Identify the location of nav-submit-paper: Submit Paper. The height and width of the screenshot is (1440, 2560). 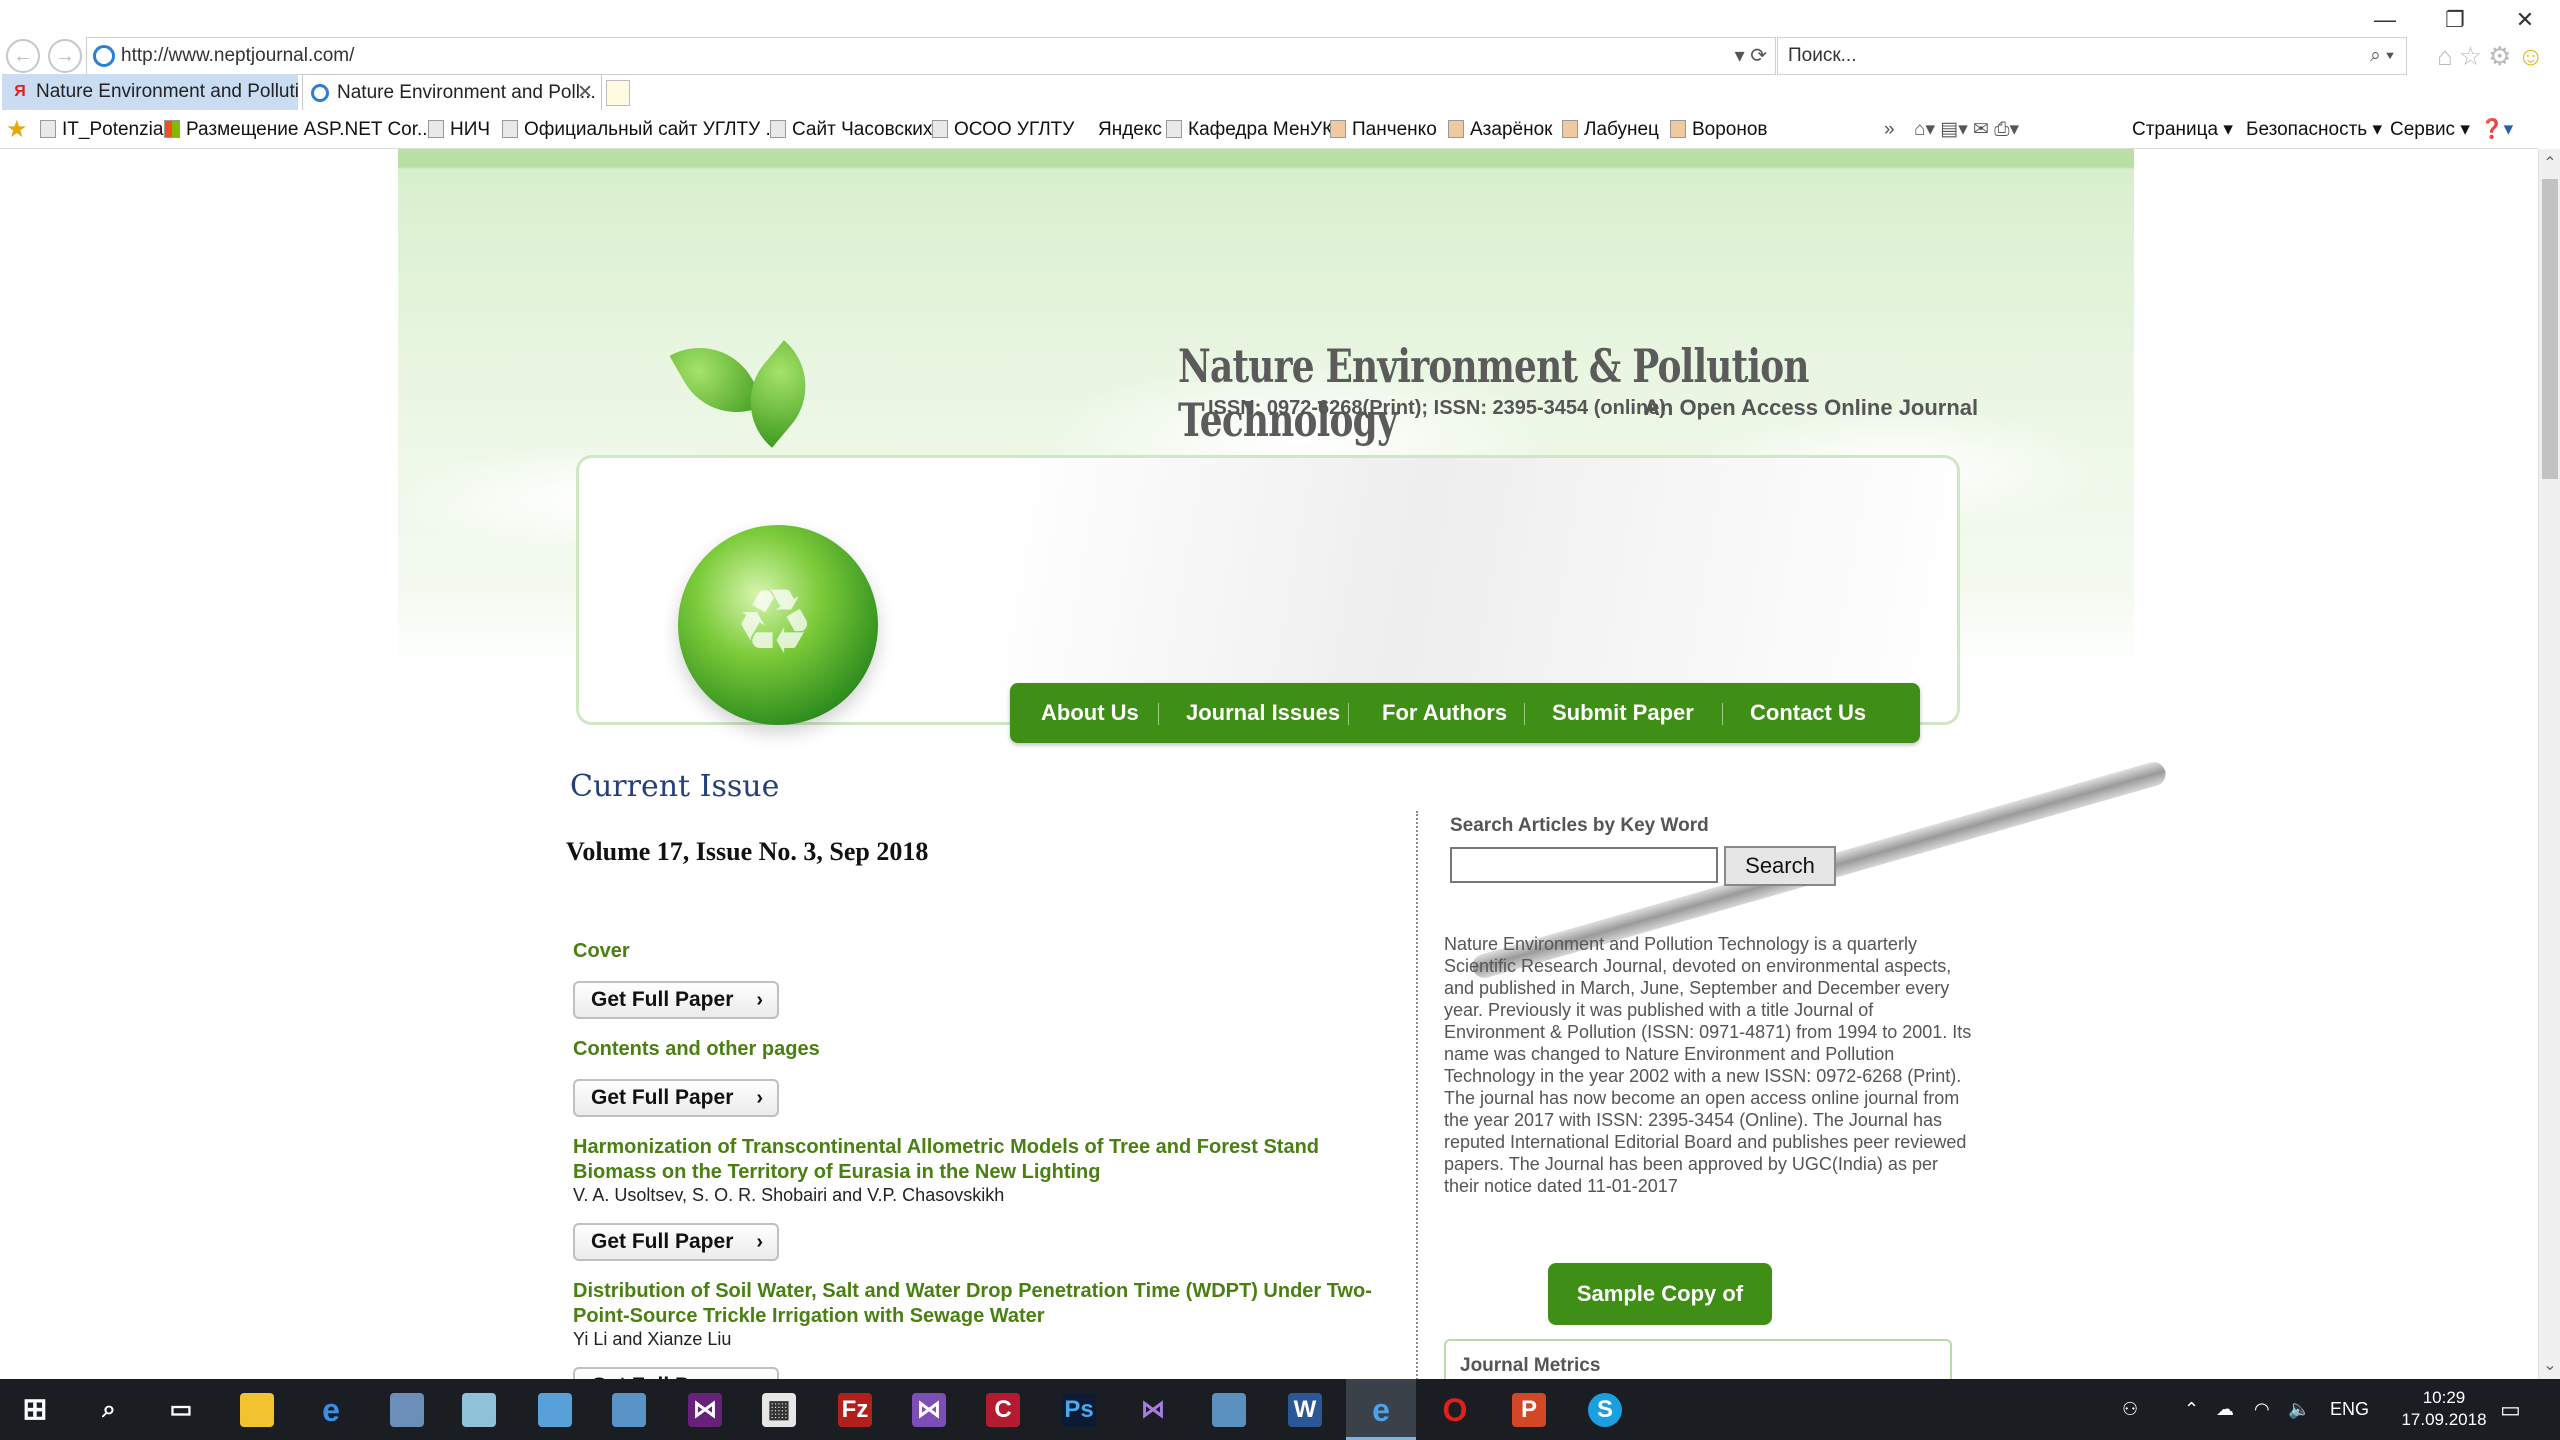
(1623, 713).